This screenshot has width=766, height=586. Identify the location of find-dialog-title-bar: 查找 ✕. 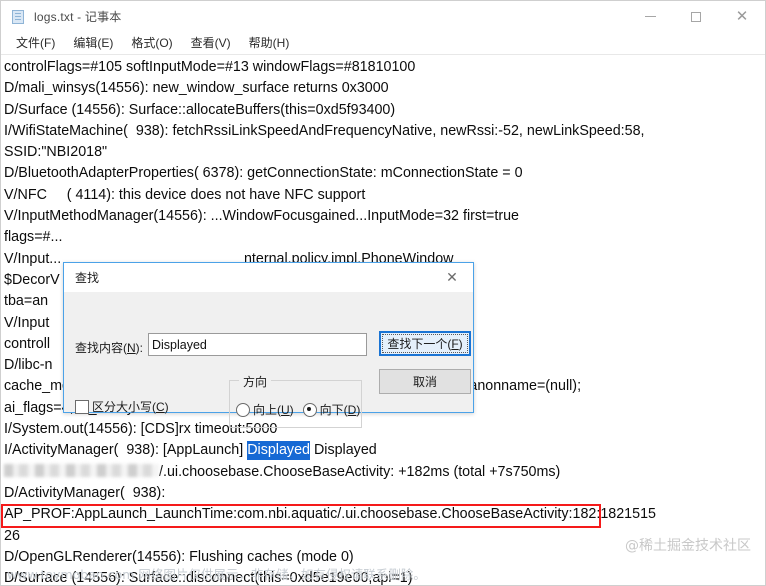
(268, 277).